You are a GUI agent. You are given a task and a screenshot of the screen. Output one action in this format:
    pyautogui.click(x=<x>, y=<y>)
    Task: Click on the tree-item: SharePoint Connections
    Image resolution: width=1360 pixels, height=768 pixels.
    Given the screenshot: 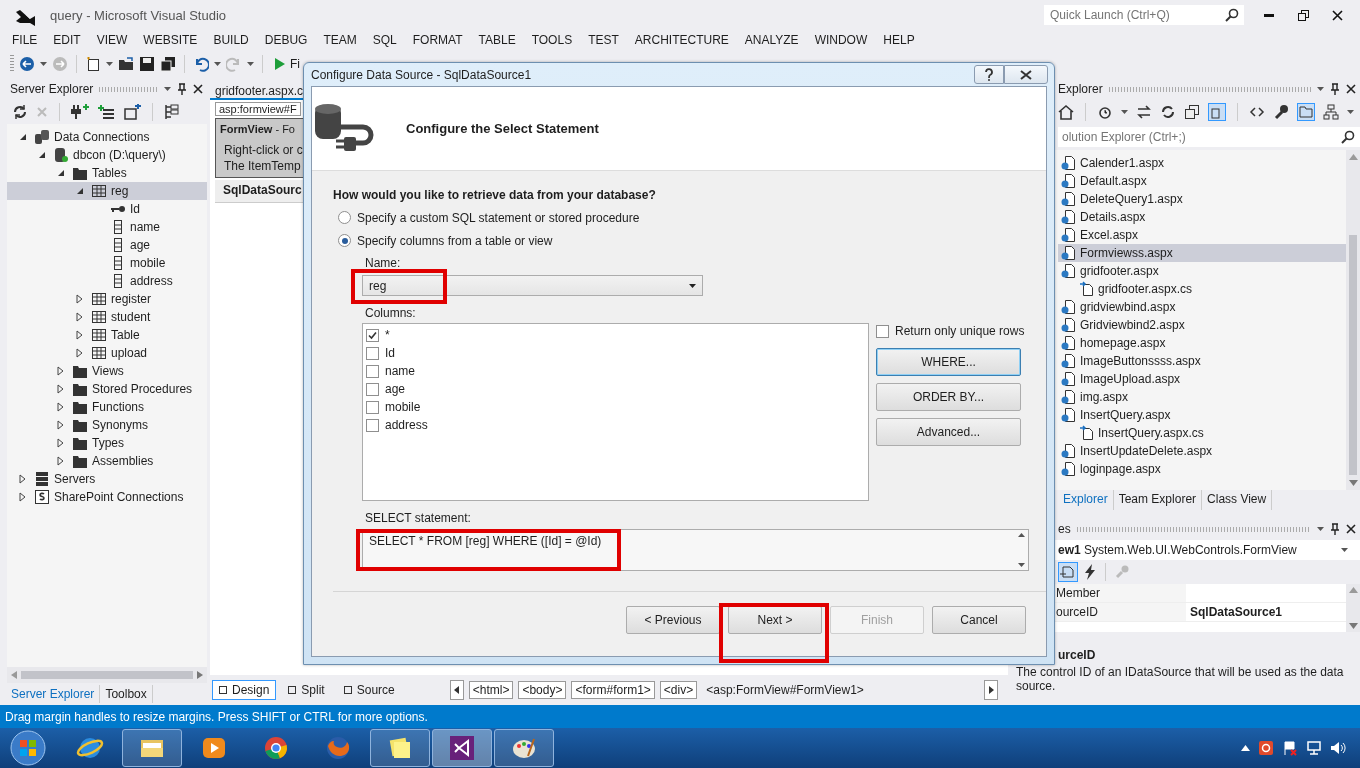 What is the action you would take?
    pyautogui.click(x=107, y=497)
    